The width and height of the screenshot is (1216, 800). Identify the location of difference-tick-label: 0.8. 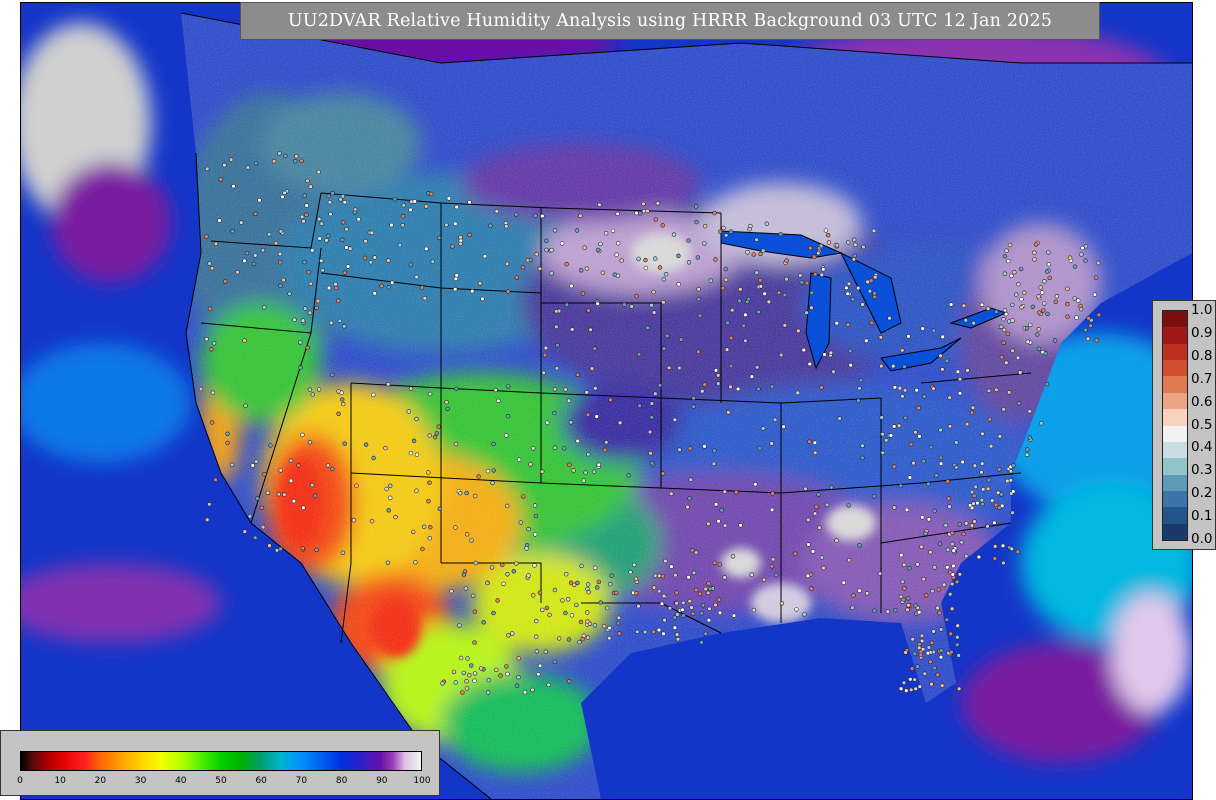
(1202, 355).